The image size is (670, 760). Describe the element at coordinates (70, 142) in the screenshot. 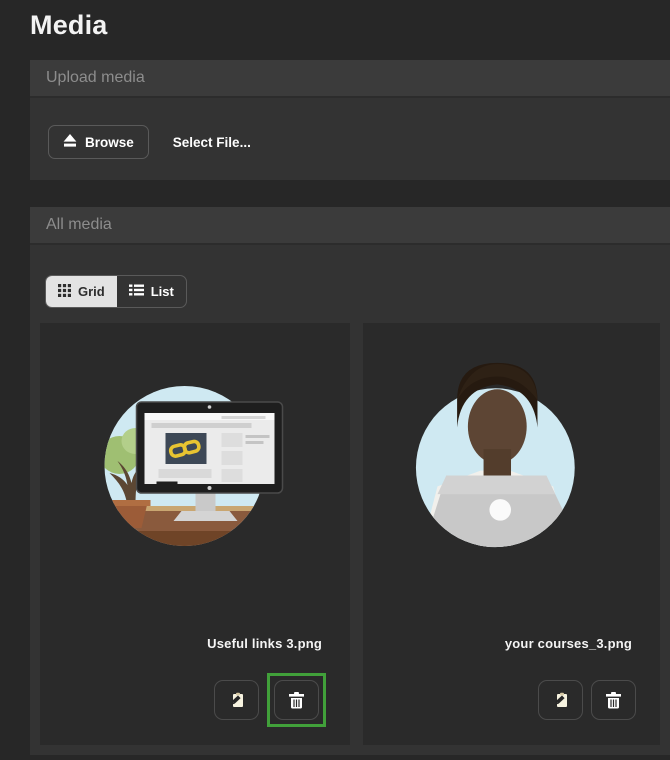

I see `upload-icon` at that location.